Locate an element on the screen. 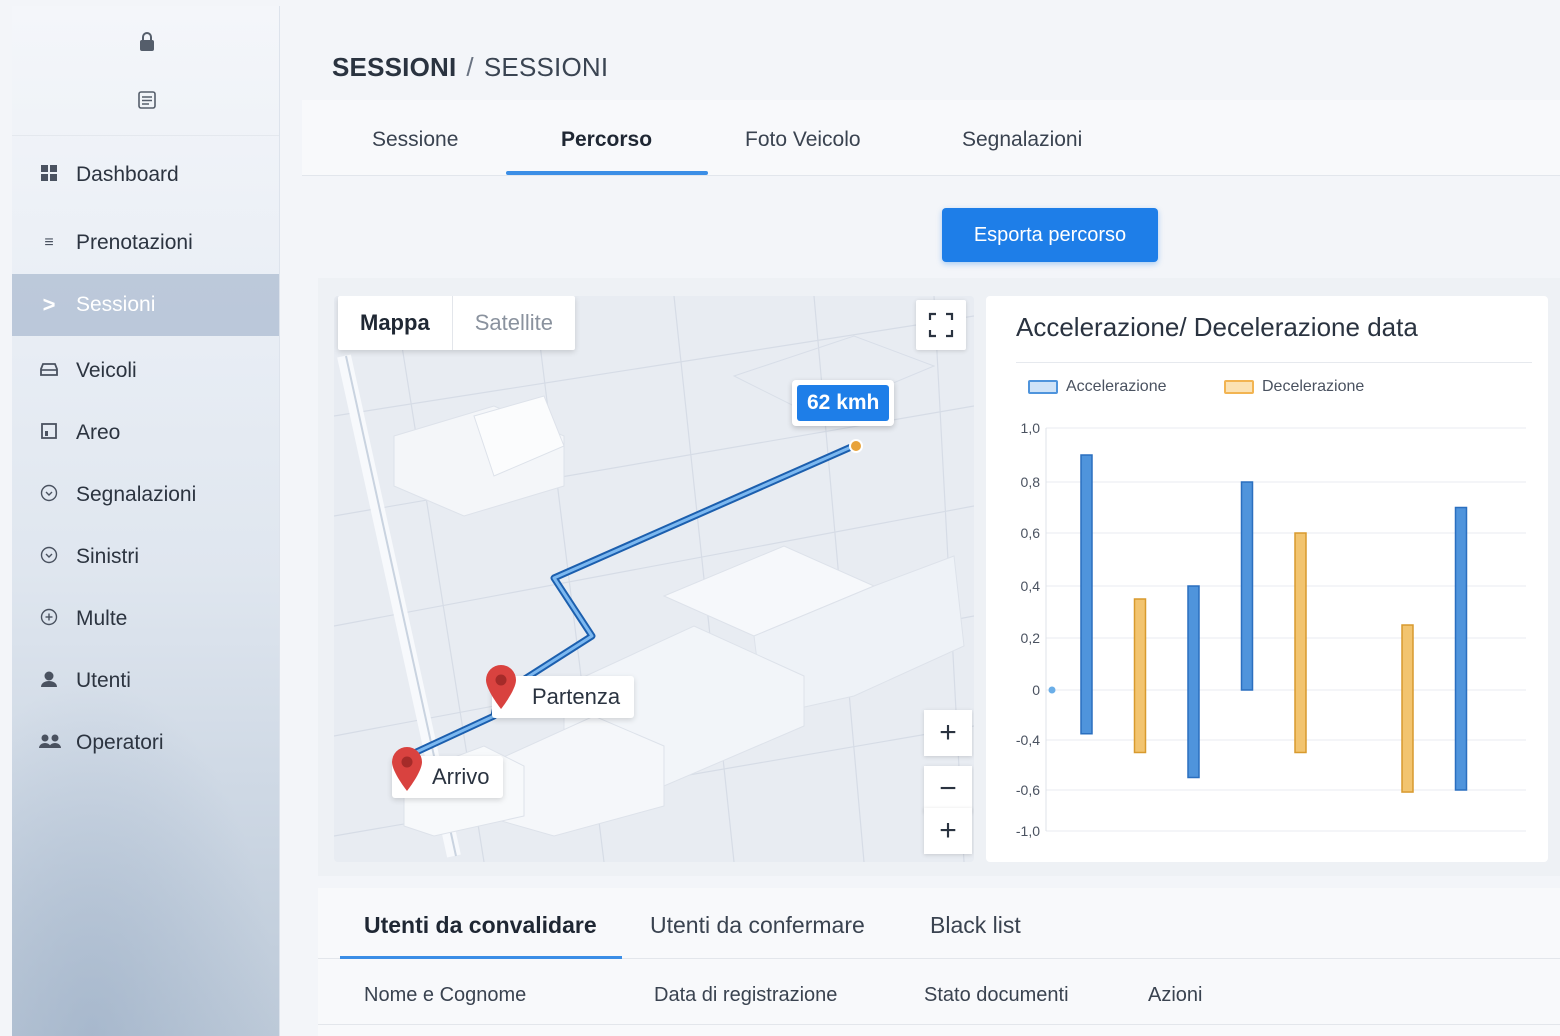 This screenshot has height=1036, width=1560. list-icon is located at coordinates (147, 101).